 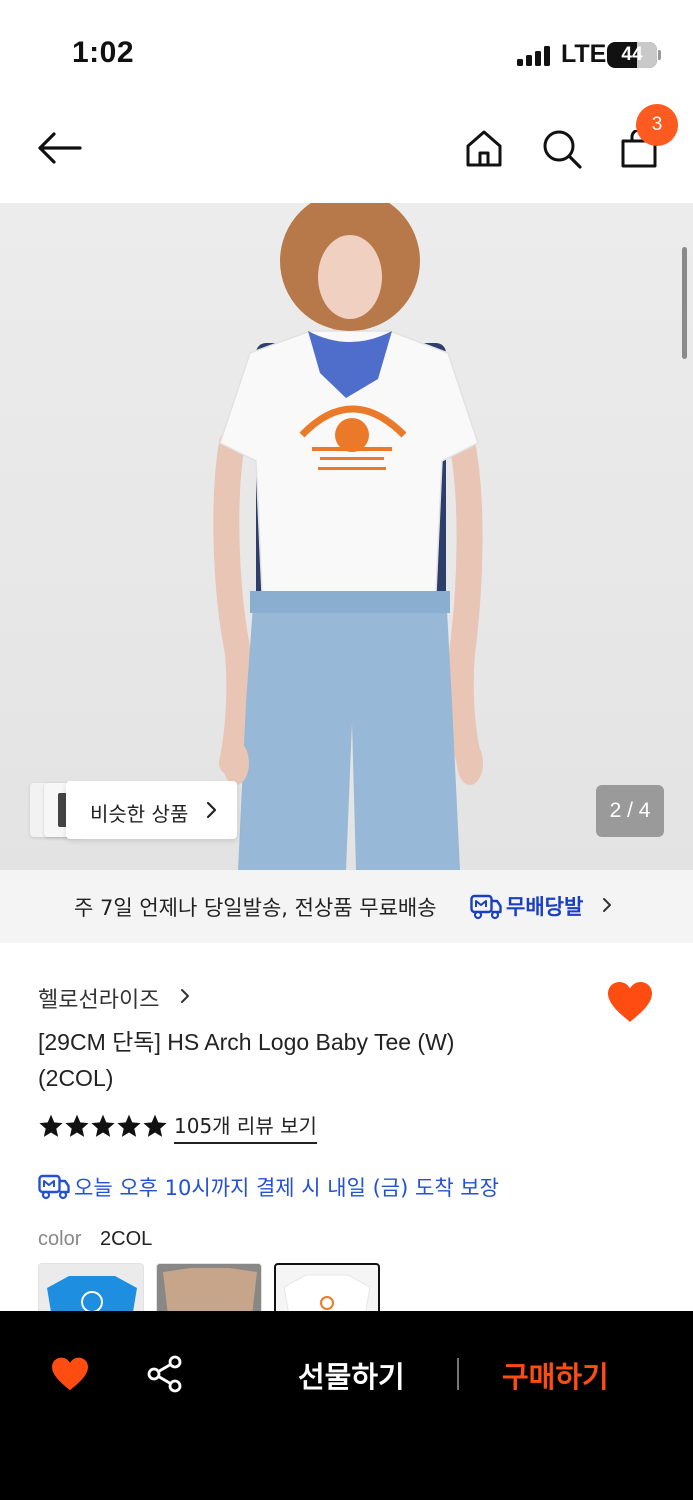 What do you see at coordinates (346, 1405) in the screenshot?
I see `bottom-action-bar: 선물하기 구매하기` at bounding box center [346, 1405].